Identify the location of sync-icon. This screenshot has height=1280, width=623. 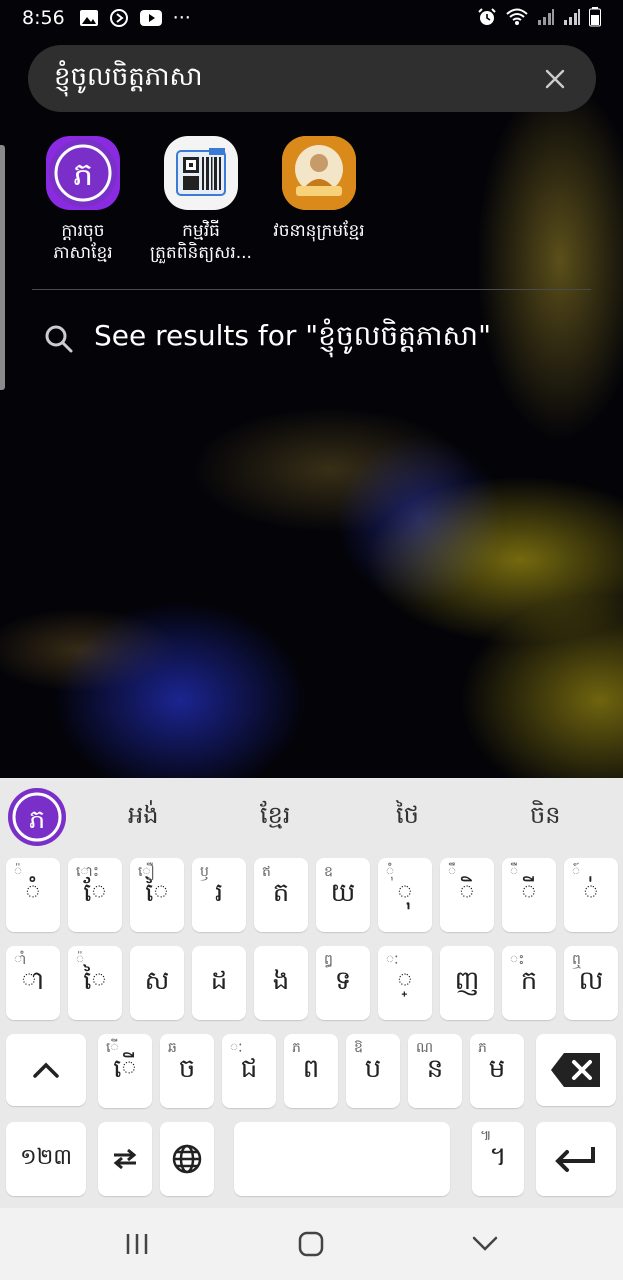
(119, 18).